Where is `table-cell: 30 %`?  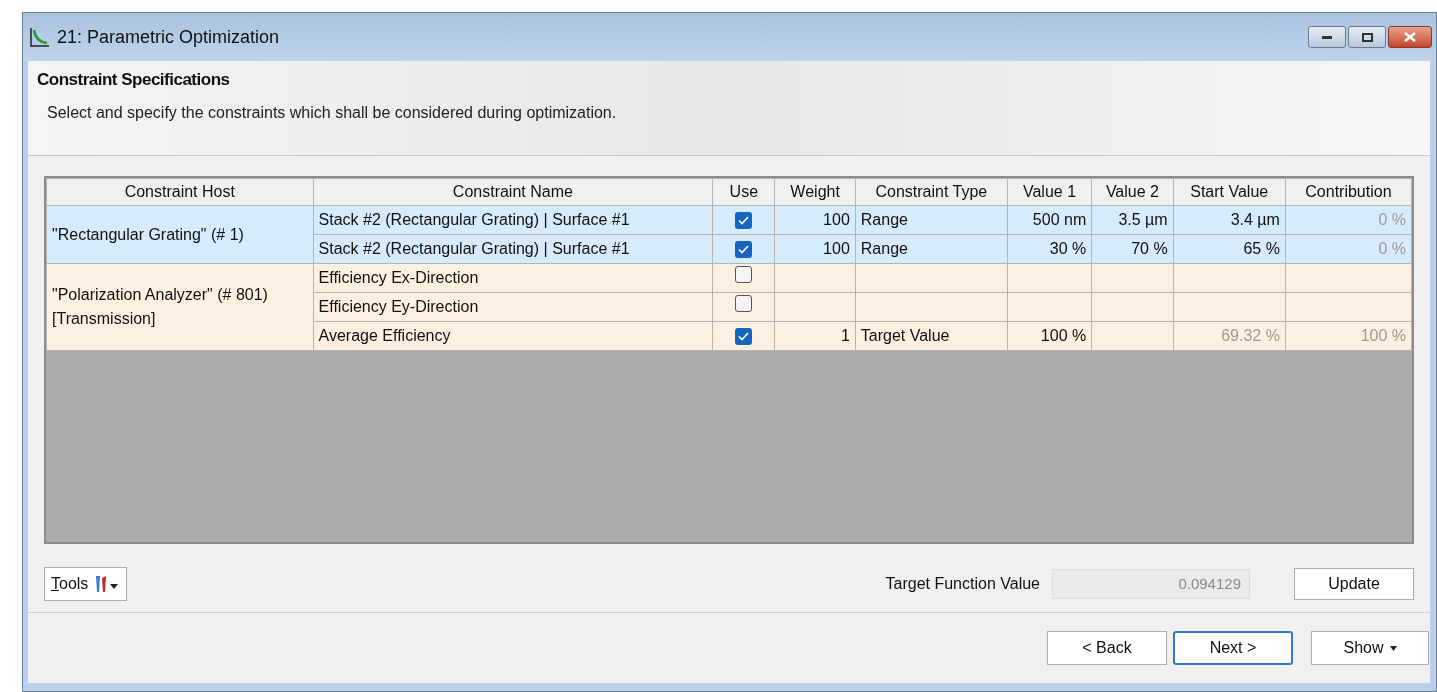 table-cell: 30 % is located at coordinates (1068, 248).